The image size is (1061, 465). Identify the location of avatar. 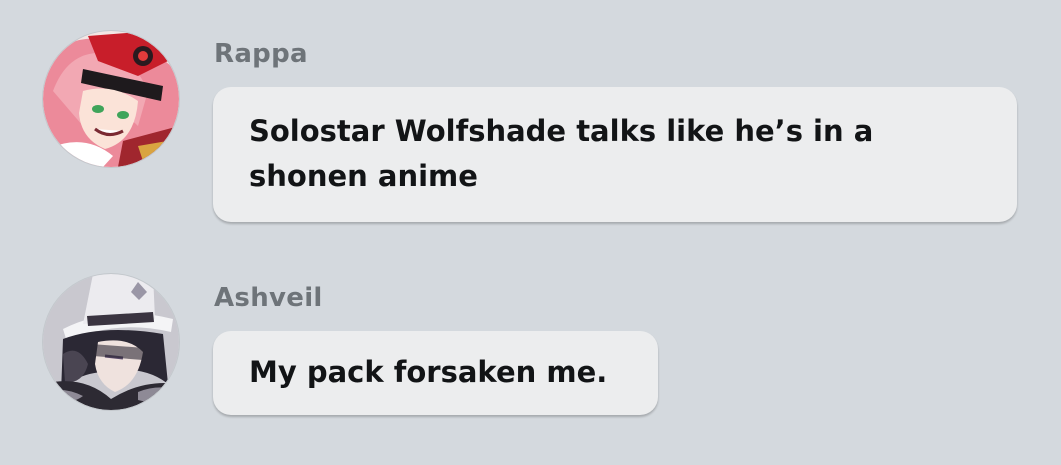
(111, 342).